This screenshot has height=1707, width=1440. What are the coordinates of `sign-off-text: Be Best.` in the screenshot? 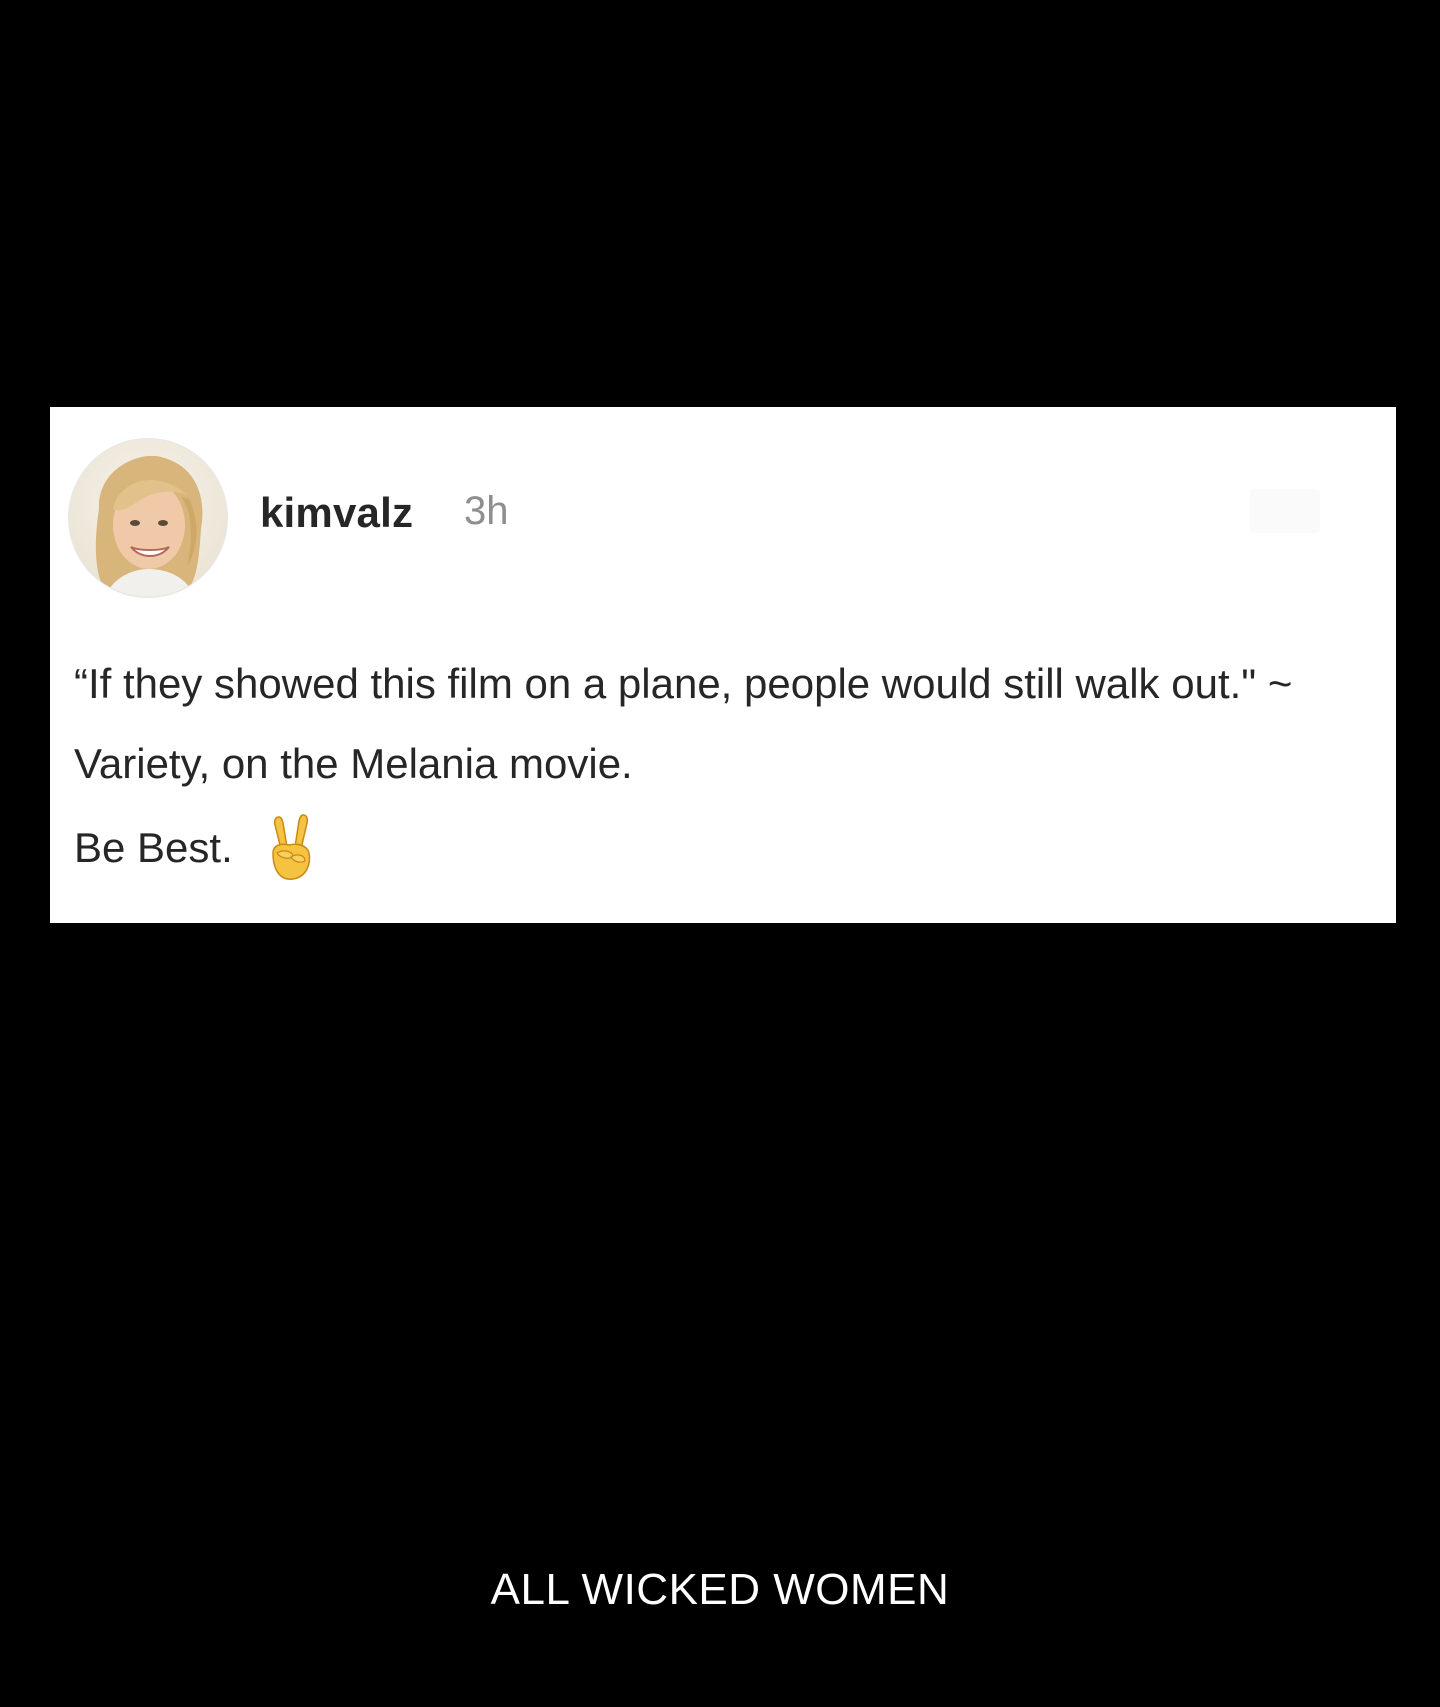 It's located at (153, 847).